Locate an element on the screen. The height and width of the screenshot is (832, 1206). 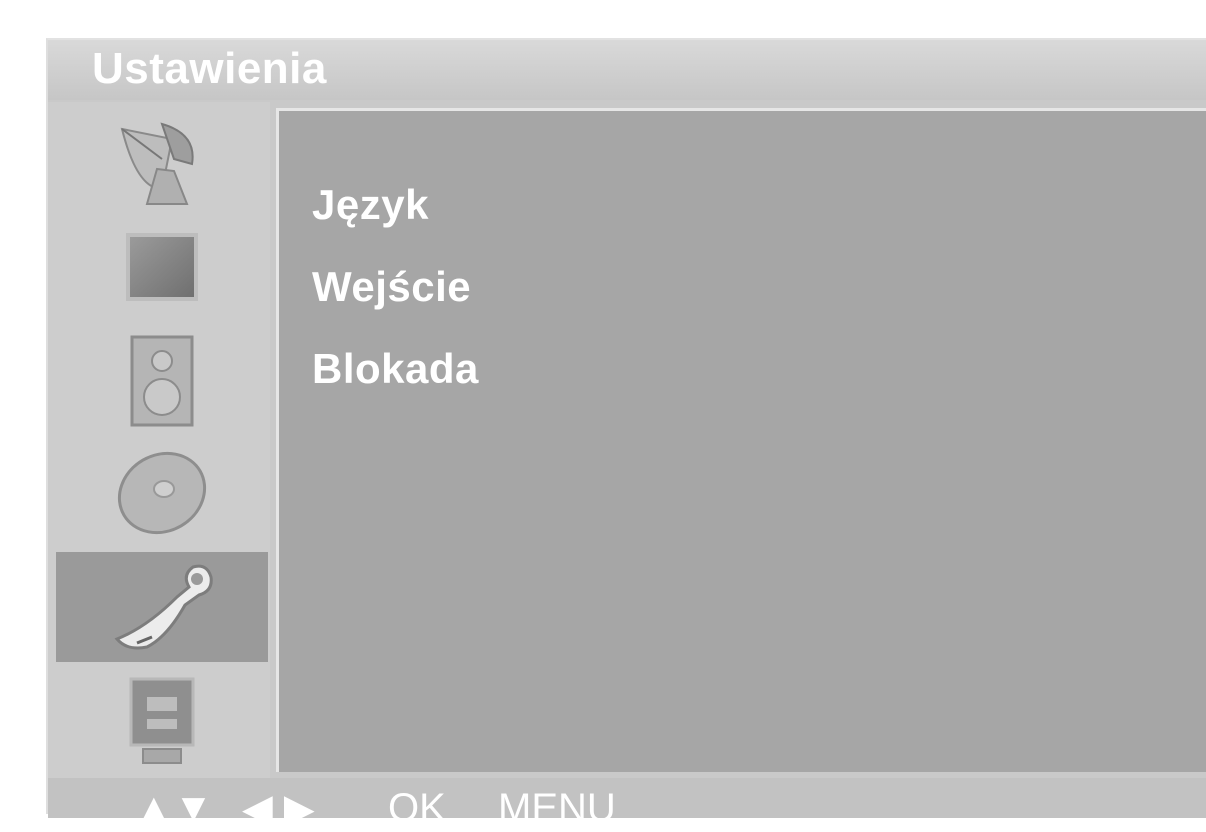
disc-icon is located at coordinates (162, 493).